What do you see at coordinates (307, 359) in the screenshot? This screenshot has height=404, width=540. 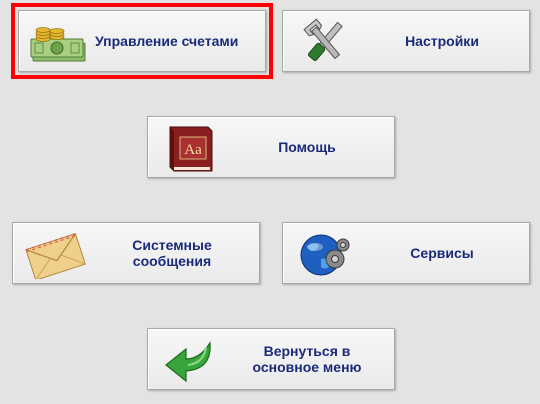 I see `back-to-main-menu-label: Вернуться в основное меню` at bounding box center [307, 359].